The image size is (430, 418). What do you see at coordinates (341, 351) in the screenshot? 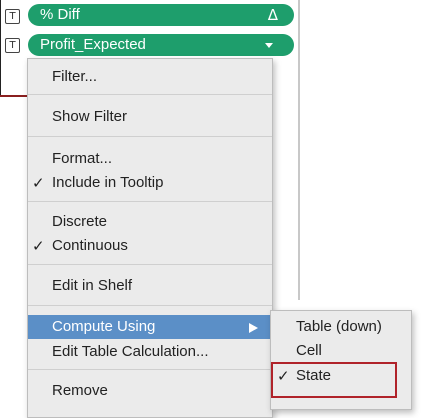
I see `submenu-item-cell: Cell` at bounding box center [341, 351].